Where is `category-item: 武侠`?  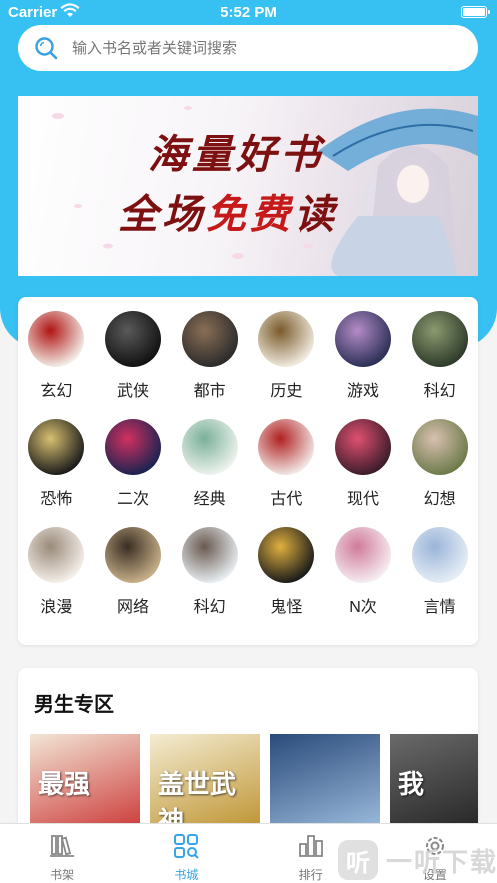
category-item: 武侠 is located at coordinates (133, 355).